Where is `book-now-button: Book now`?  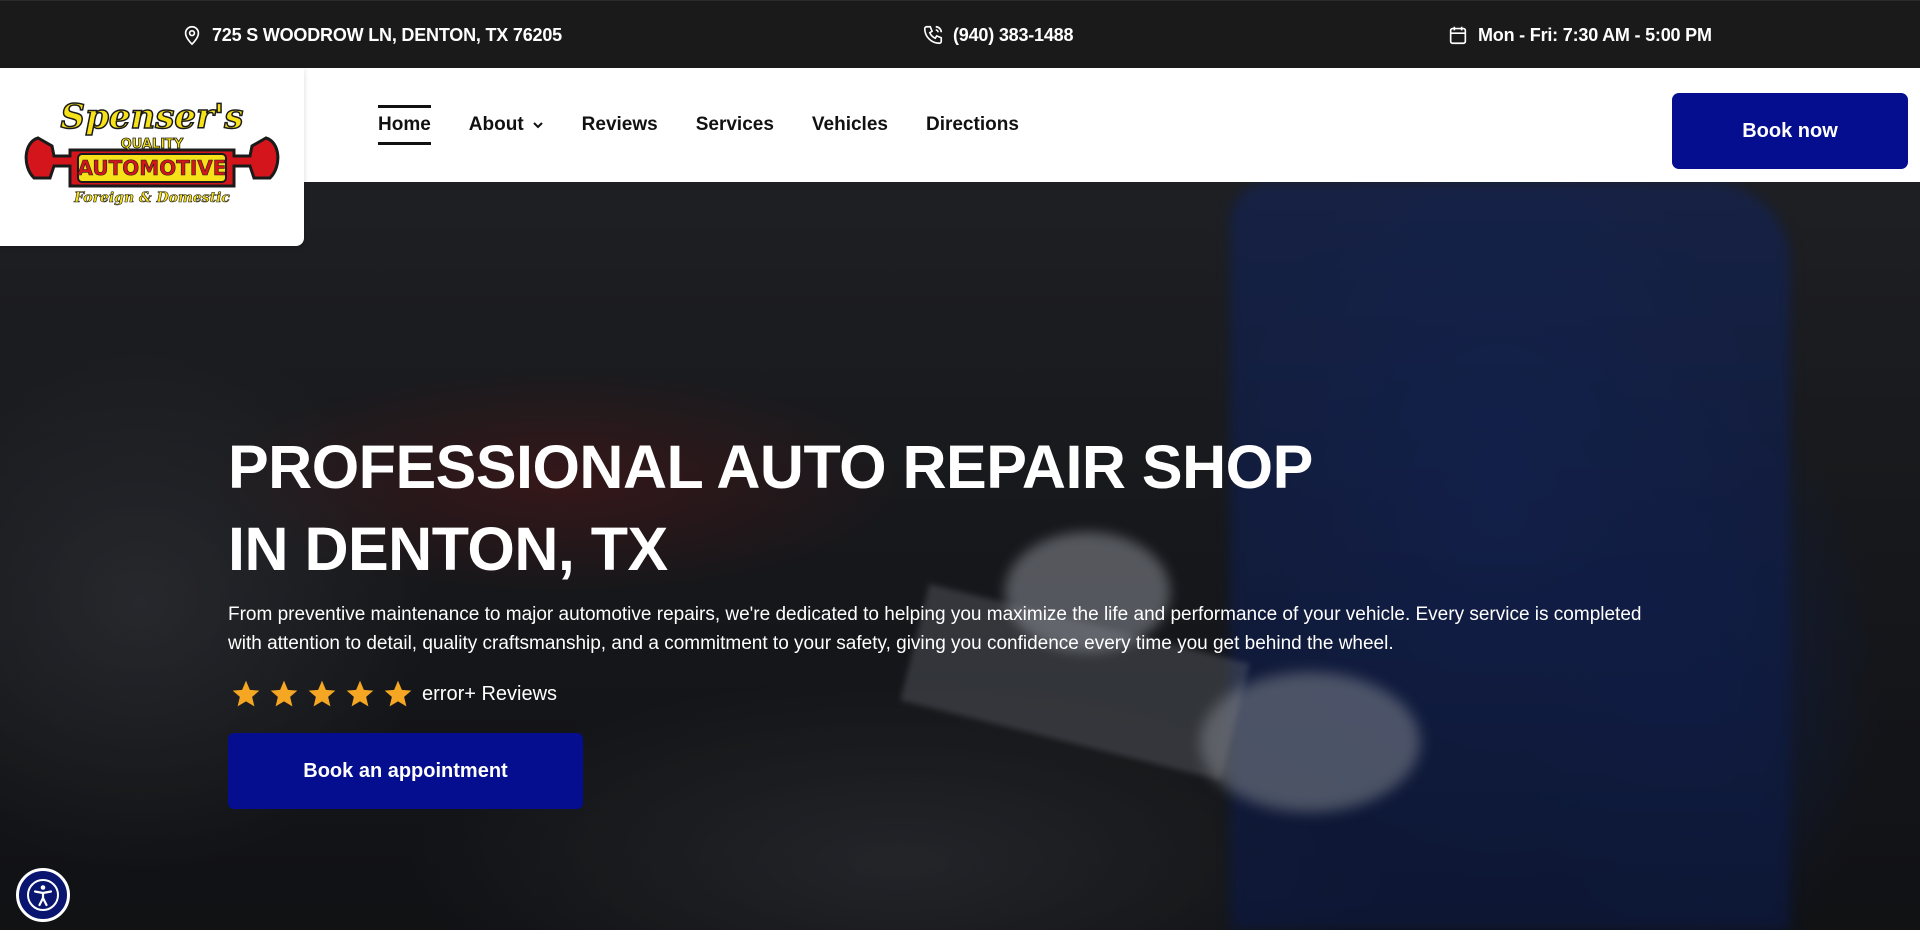
book-now-button: Book now is located at coordinates (1790, 131).